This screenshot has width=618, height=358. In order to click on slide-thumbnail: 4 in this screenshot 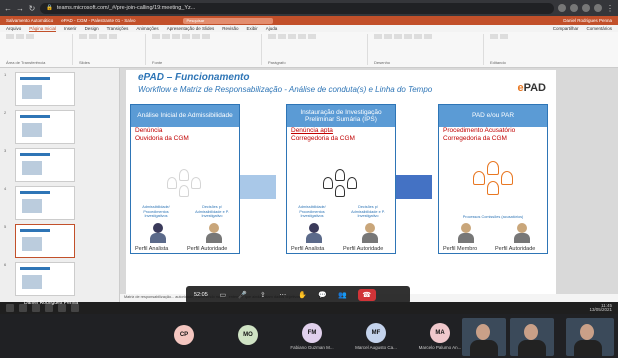, I will do `click(59, 203)`.